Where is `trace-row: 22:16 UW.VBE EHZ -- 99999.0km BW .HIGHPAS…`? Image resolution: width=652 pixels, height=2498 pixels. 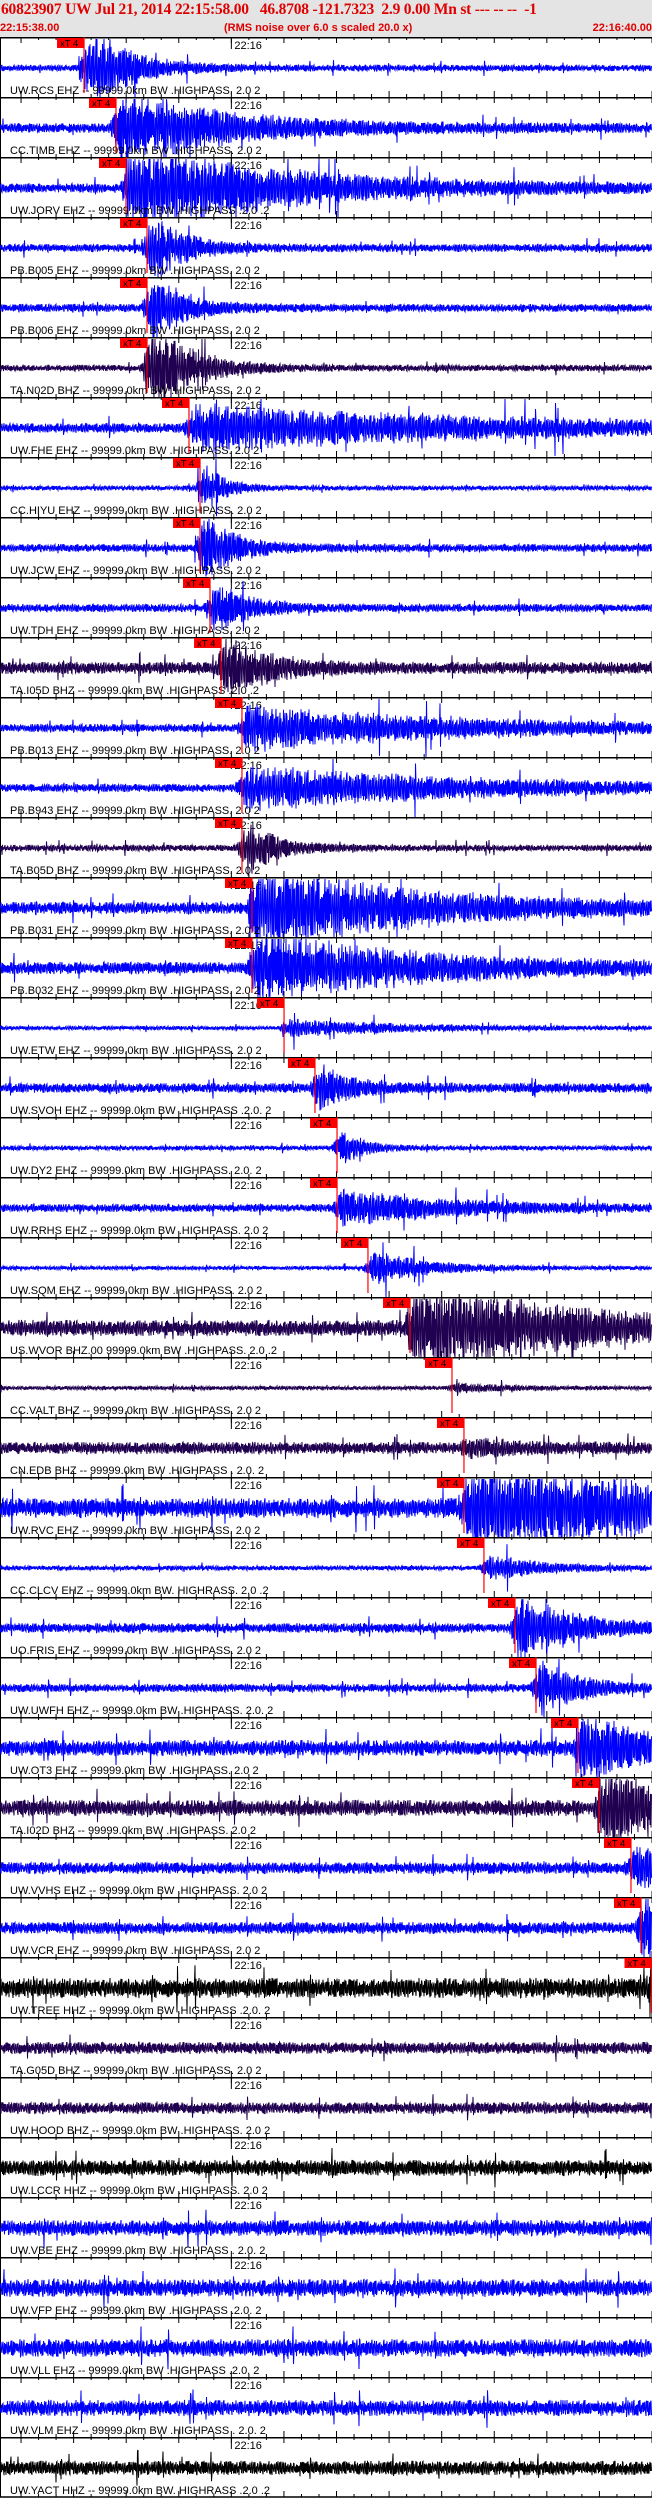
trace-row: 22:16 UW.VBE EHZ -- 99999.0km BW .HIGHPAS… is located at coordinates (326, 2227).